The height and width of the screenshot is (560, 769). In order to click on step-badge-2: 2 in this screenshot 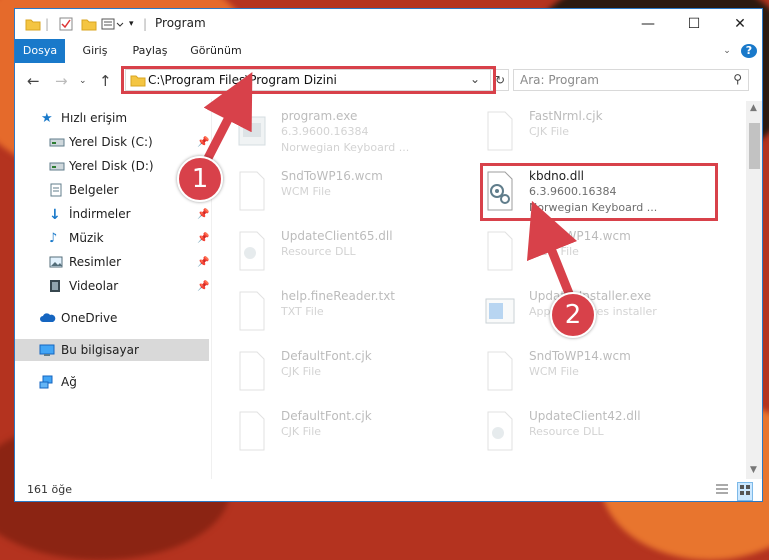, I will do `click(573, 315)`.